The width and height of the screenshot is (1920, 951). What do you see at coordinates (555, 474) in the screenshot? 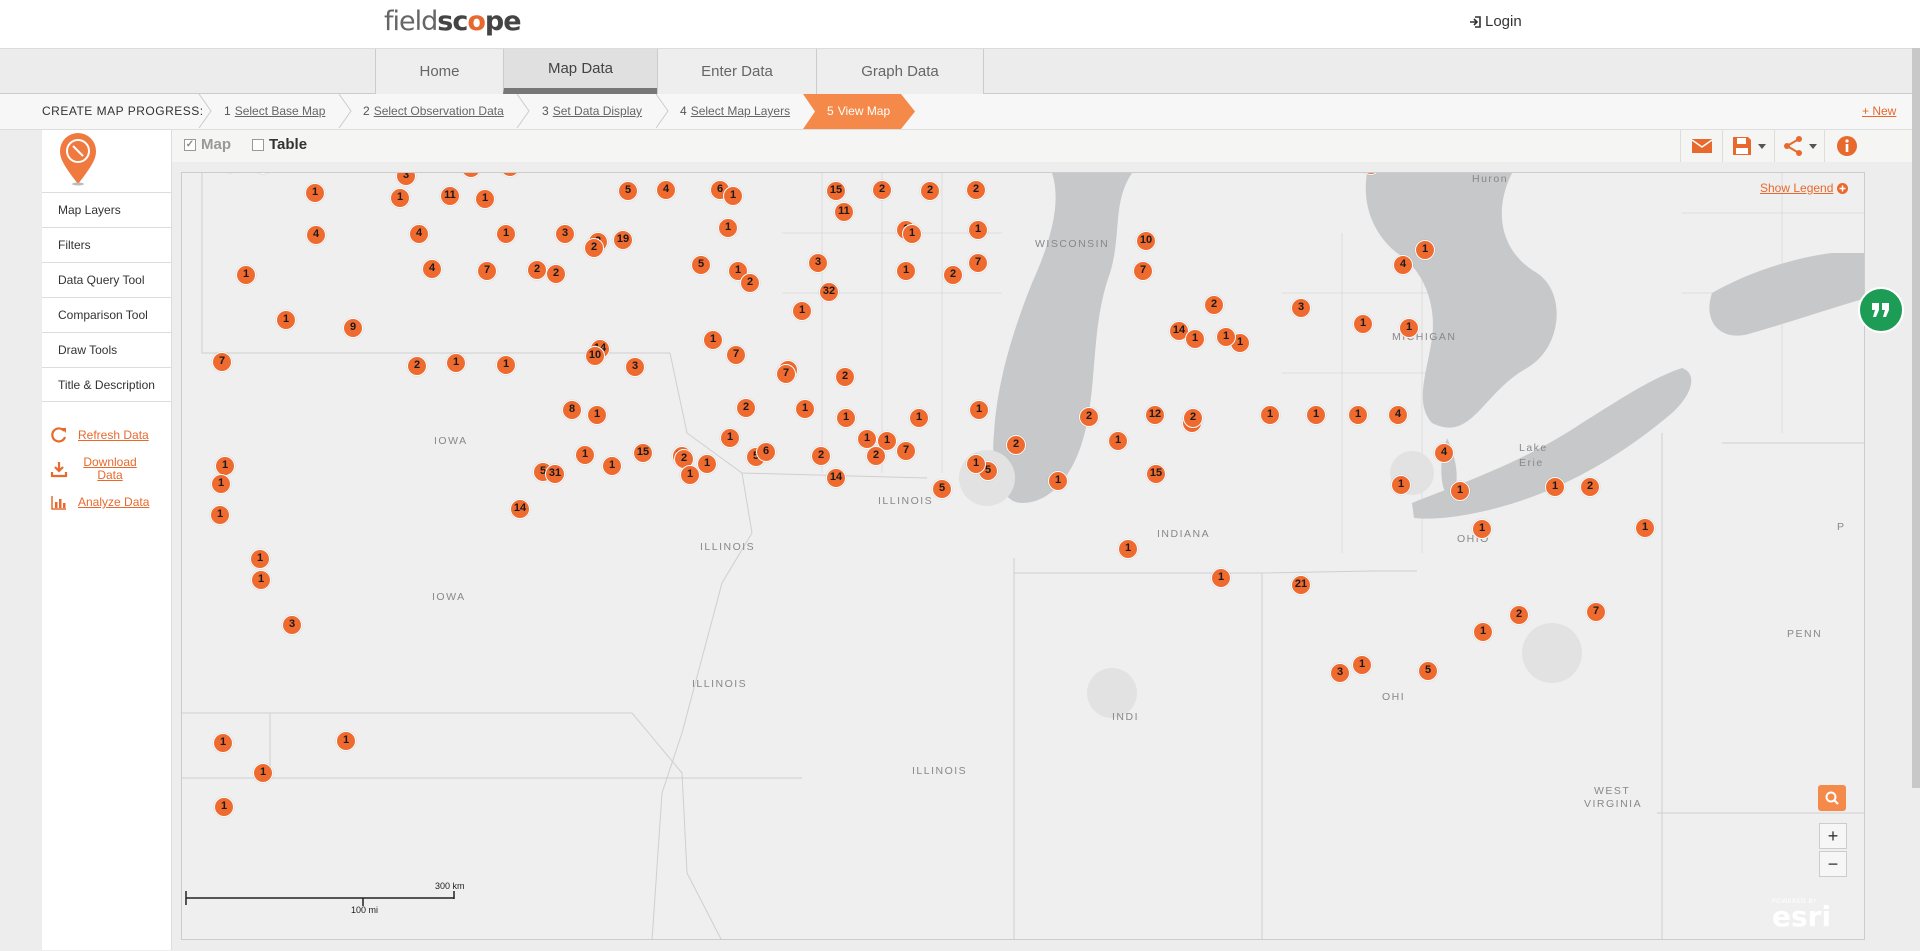
I see `observation-cluster-marker: 31` at bounding box center [555, 474].